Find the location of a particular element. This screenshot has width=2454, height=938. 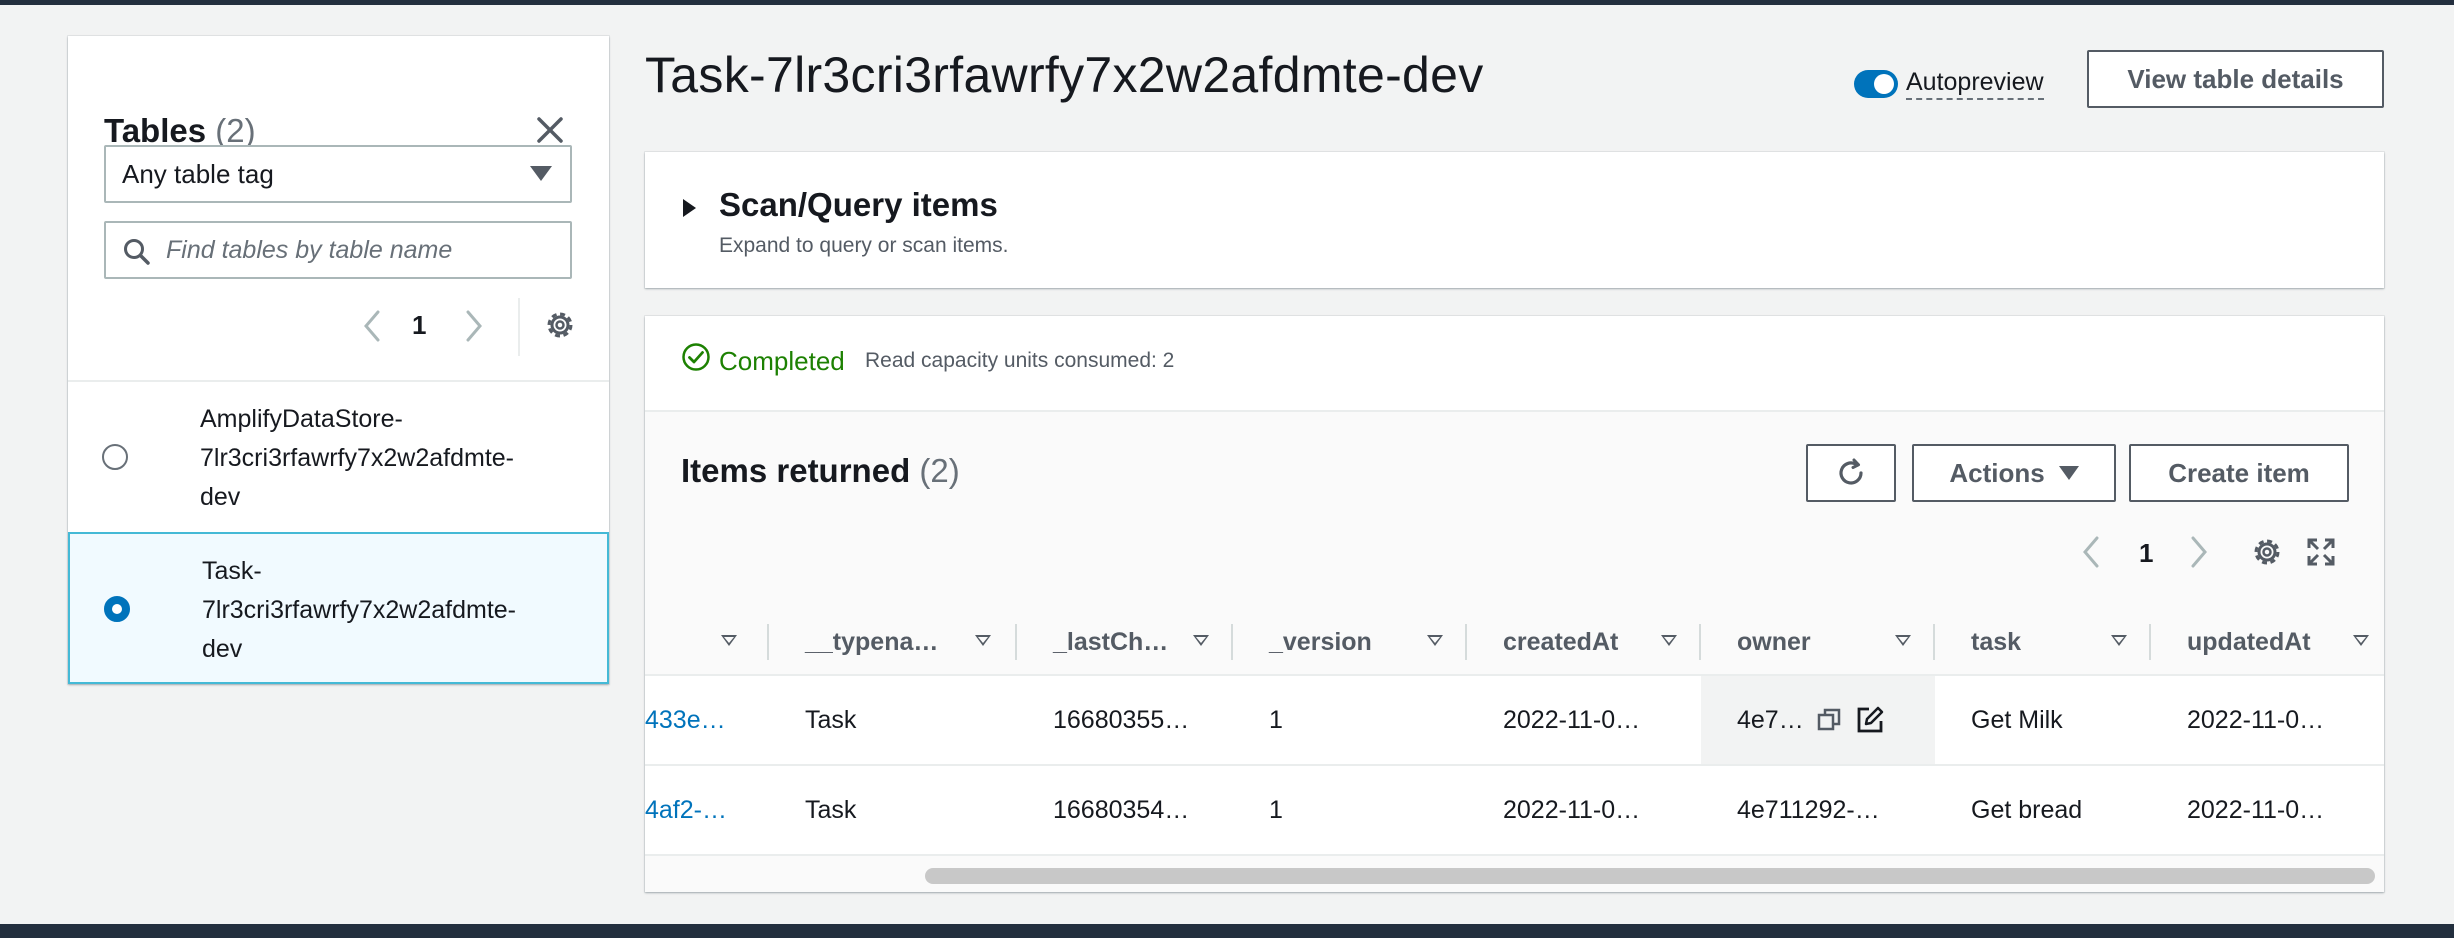

autopreview-toggle: Autopreview is located at coordinates (1949, 84).